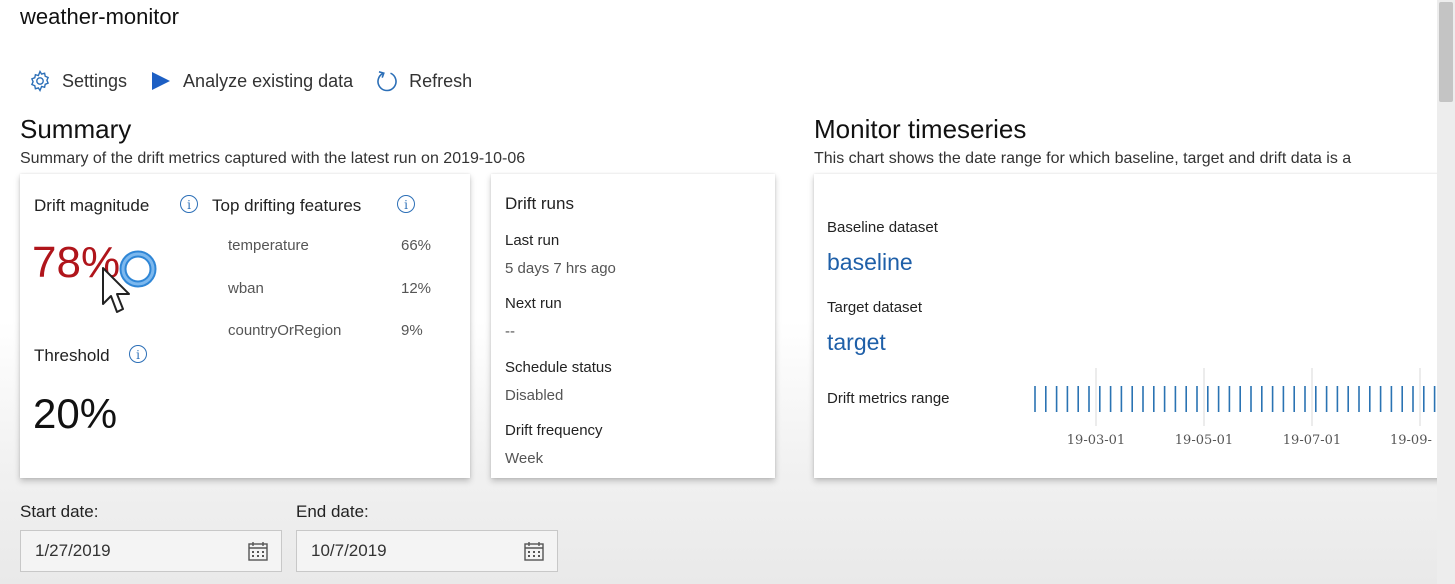  I want to click on feature-value: 12%, so click(416, 288).